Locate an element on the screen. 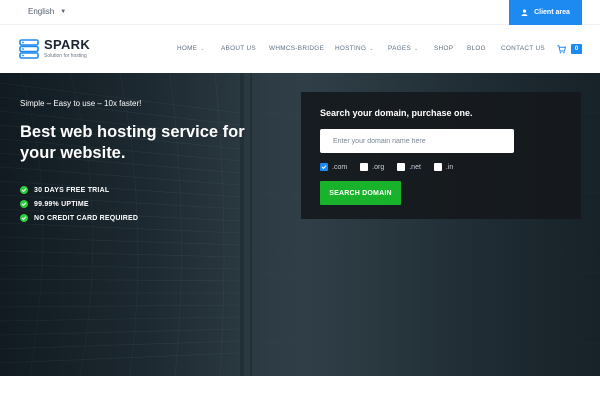 This screenshot has height=403, width=600. caret-down-icon: ▼ is located at coordinates (63, 11).